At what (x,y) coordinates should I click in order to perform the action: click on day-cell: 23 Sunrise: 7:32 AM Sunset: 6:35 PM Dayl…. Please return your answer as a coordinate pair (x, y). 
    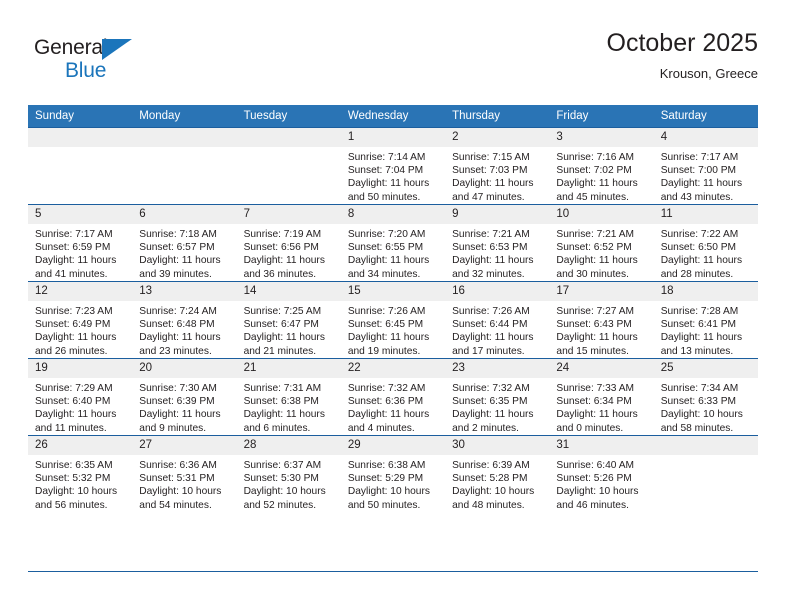
    Looking at the image, I should click on (497, 397).